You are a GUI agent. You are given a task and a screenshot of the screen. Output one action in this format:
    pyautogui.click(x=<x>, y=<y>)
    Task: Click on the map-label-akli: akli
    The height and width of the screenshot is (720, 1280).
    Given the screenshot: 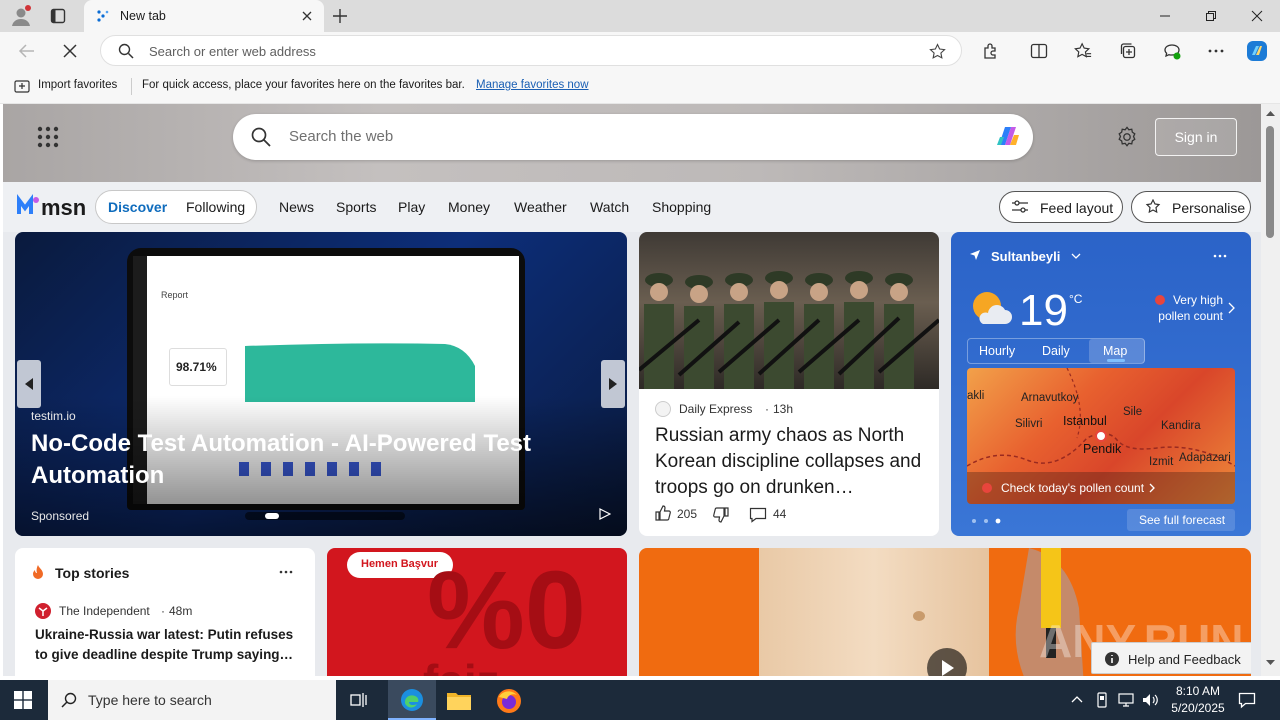 What is the action you would take?
    pyautogui.click(x=976, y=396)
    